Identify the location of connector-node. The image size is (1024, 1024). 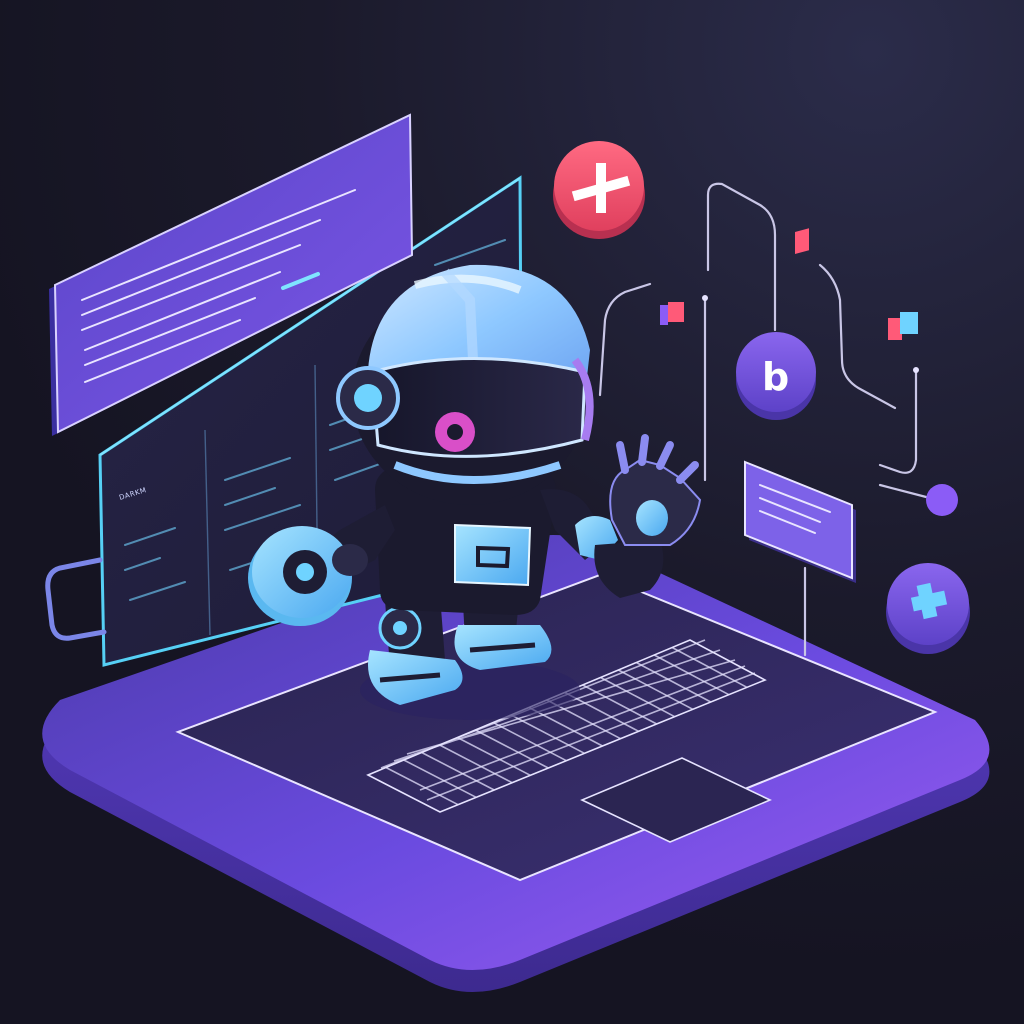
(942, 500).